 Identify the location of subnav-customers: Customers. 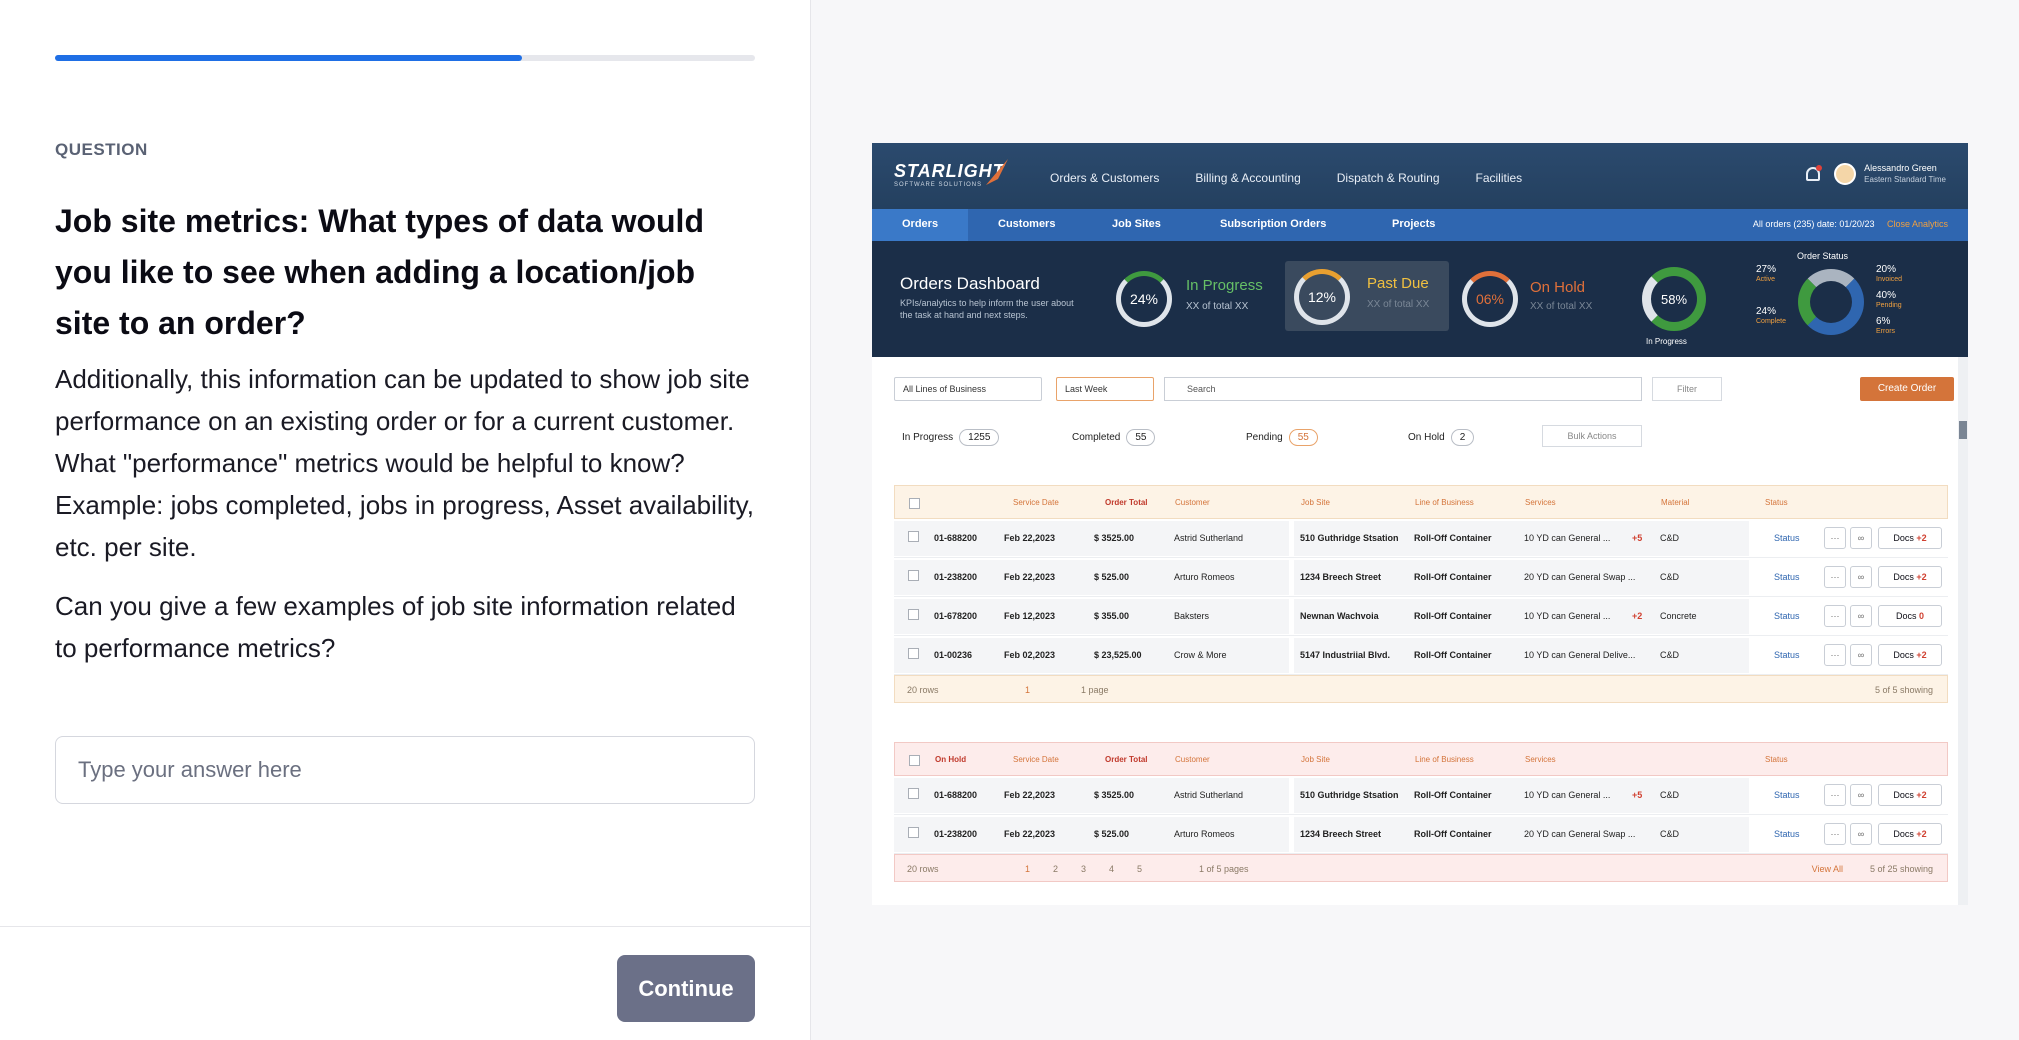
(1026, 224).